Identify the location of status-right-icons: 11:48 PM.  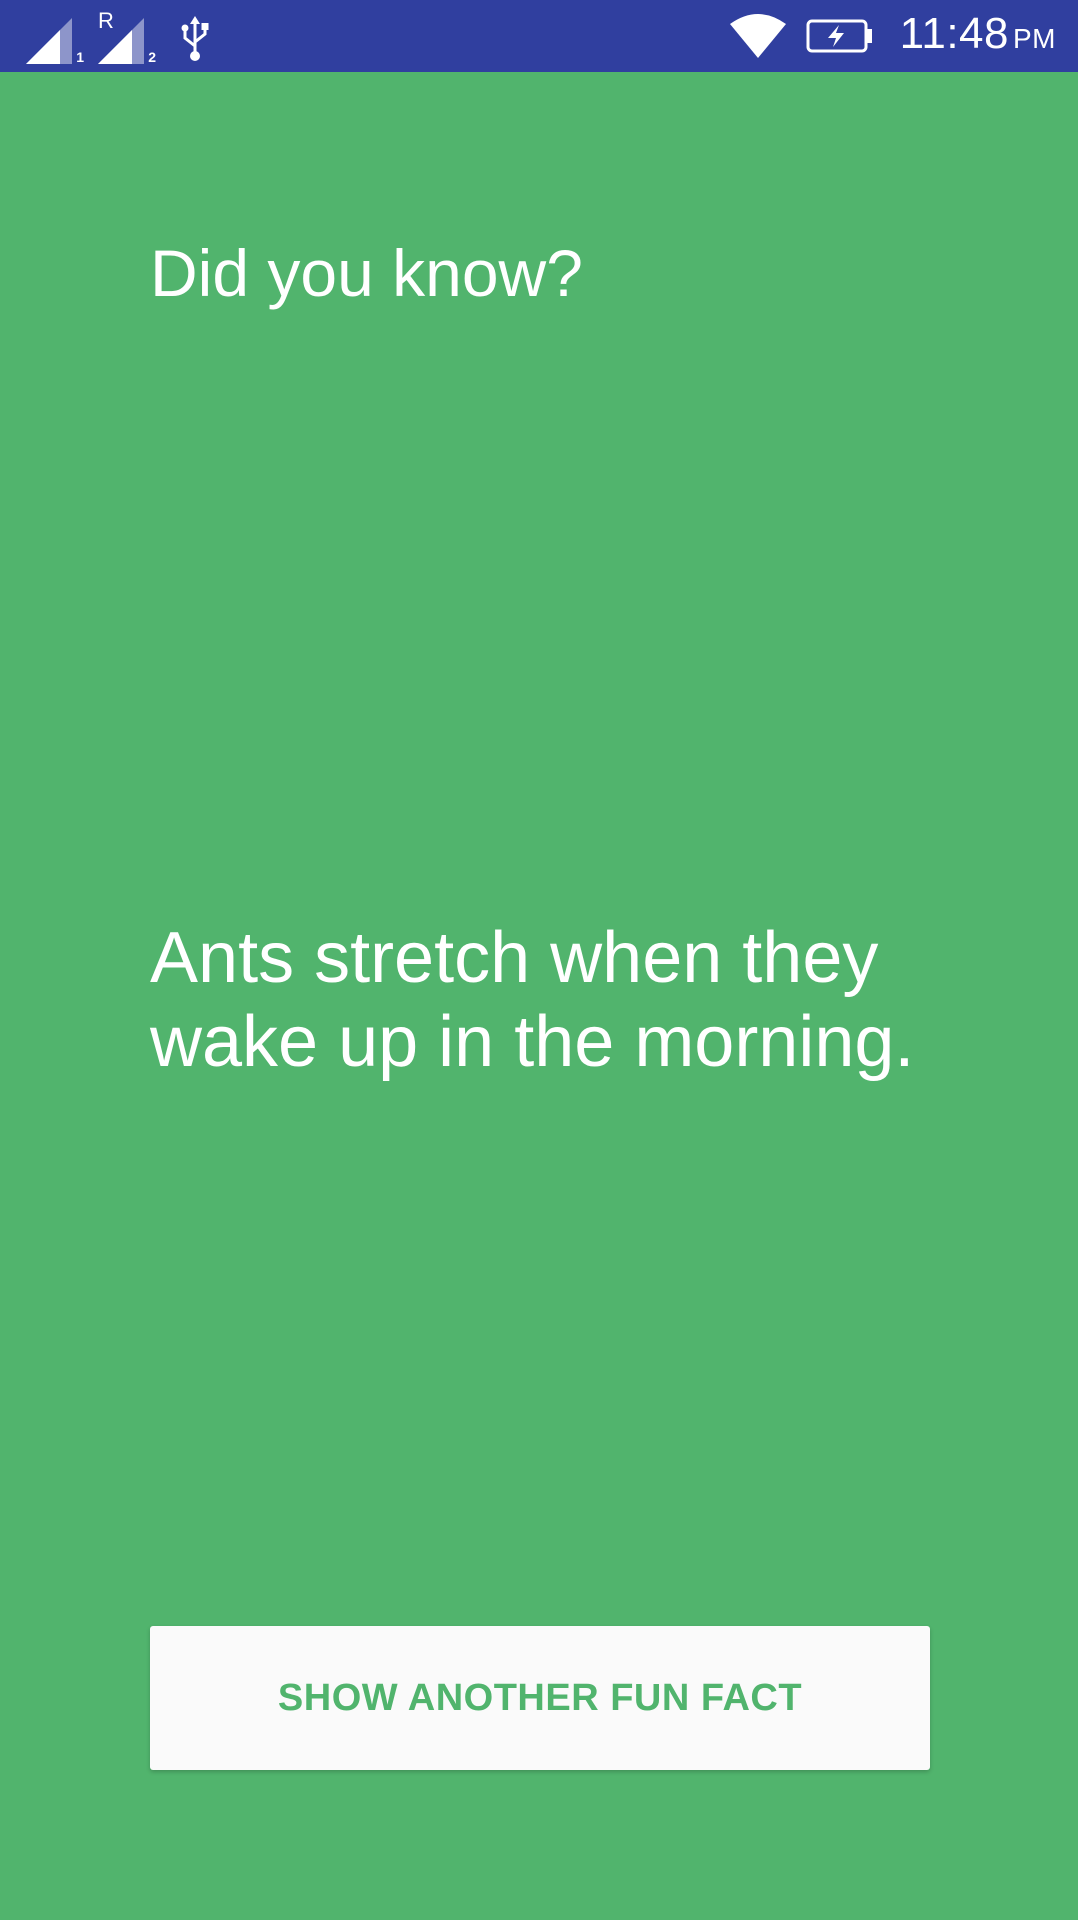
(892, 37).